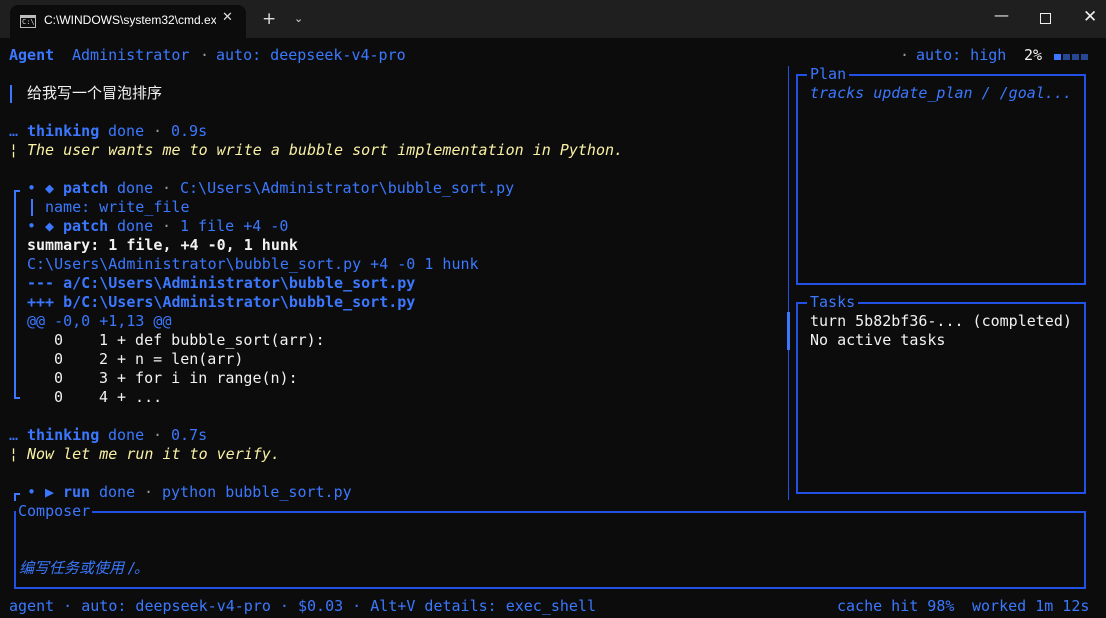  What do you see at coordinates (788, 331) in the screenshot?
I see `scrollbar-thumb` at bounding box center [788, 331].